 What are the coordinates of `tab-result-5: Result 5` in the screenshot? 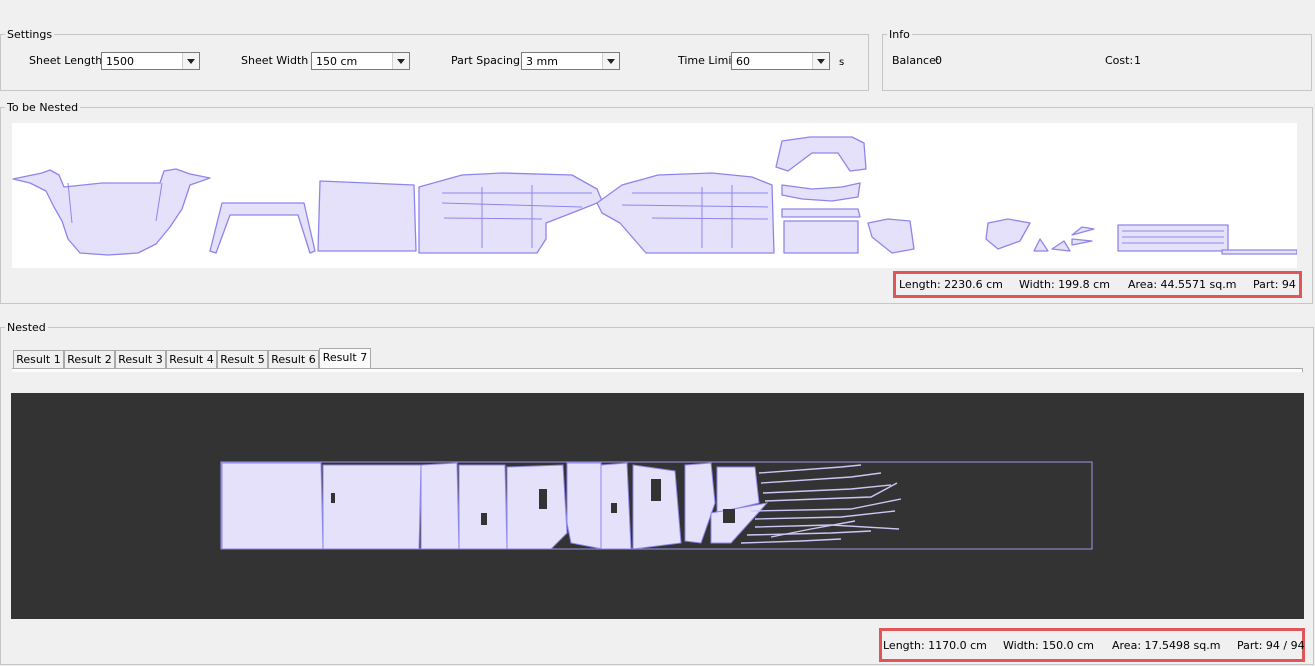 It's located at (242, 359).